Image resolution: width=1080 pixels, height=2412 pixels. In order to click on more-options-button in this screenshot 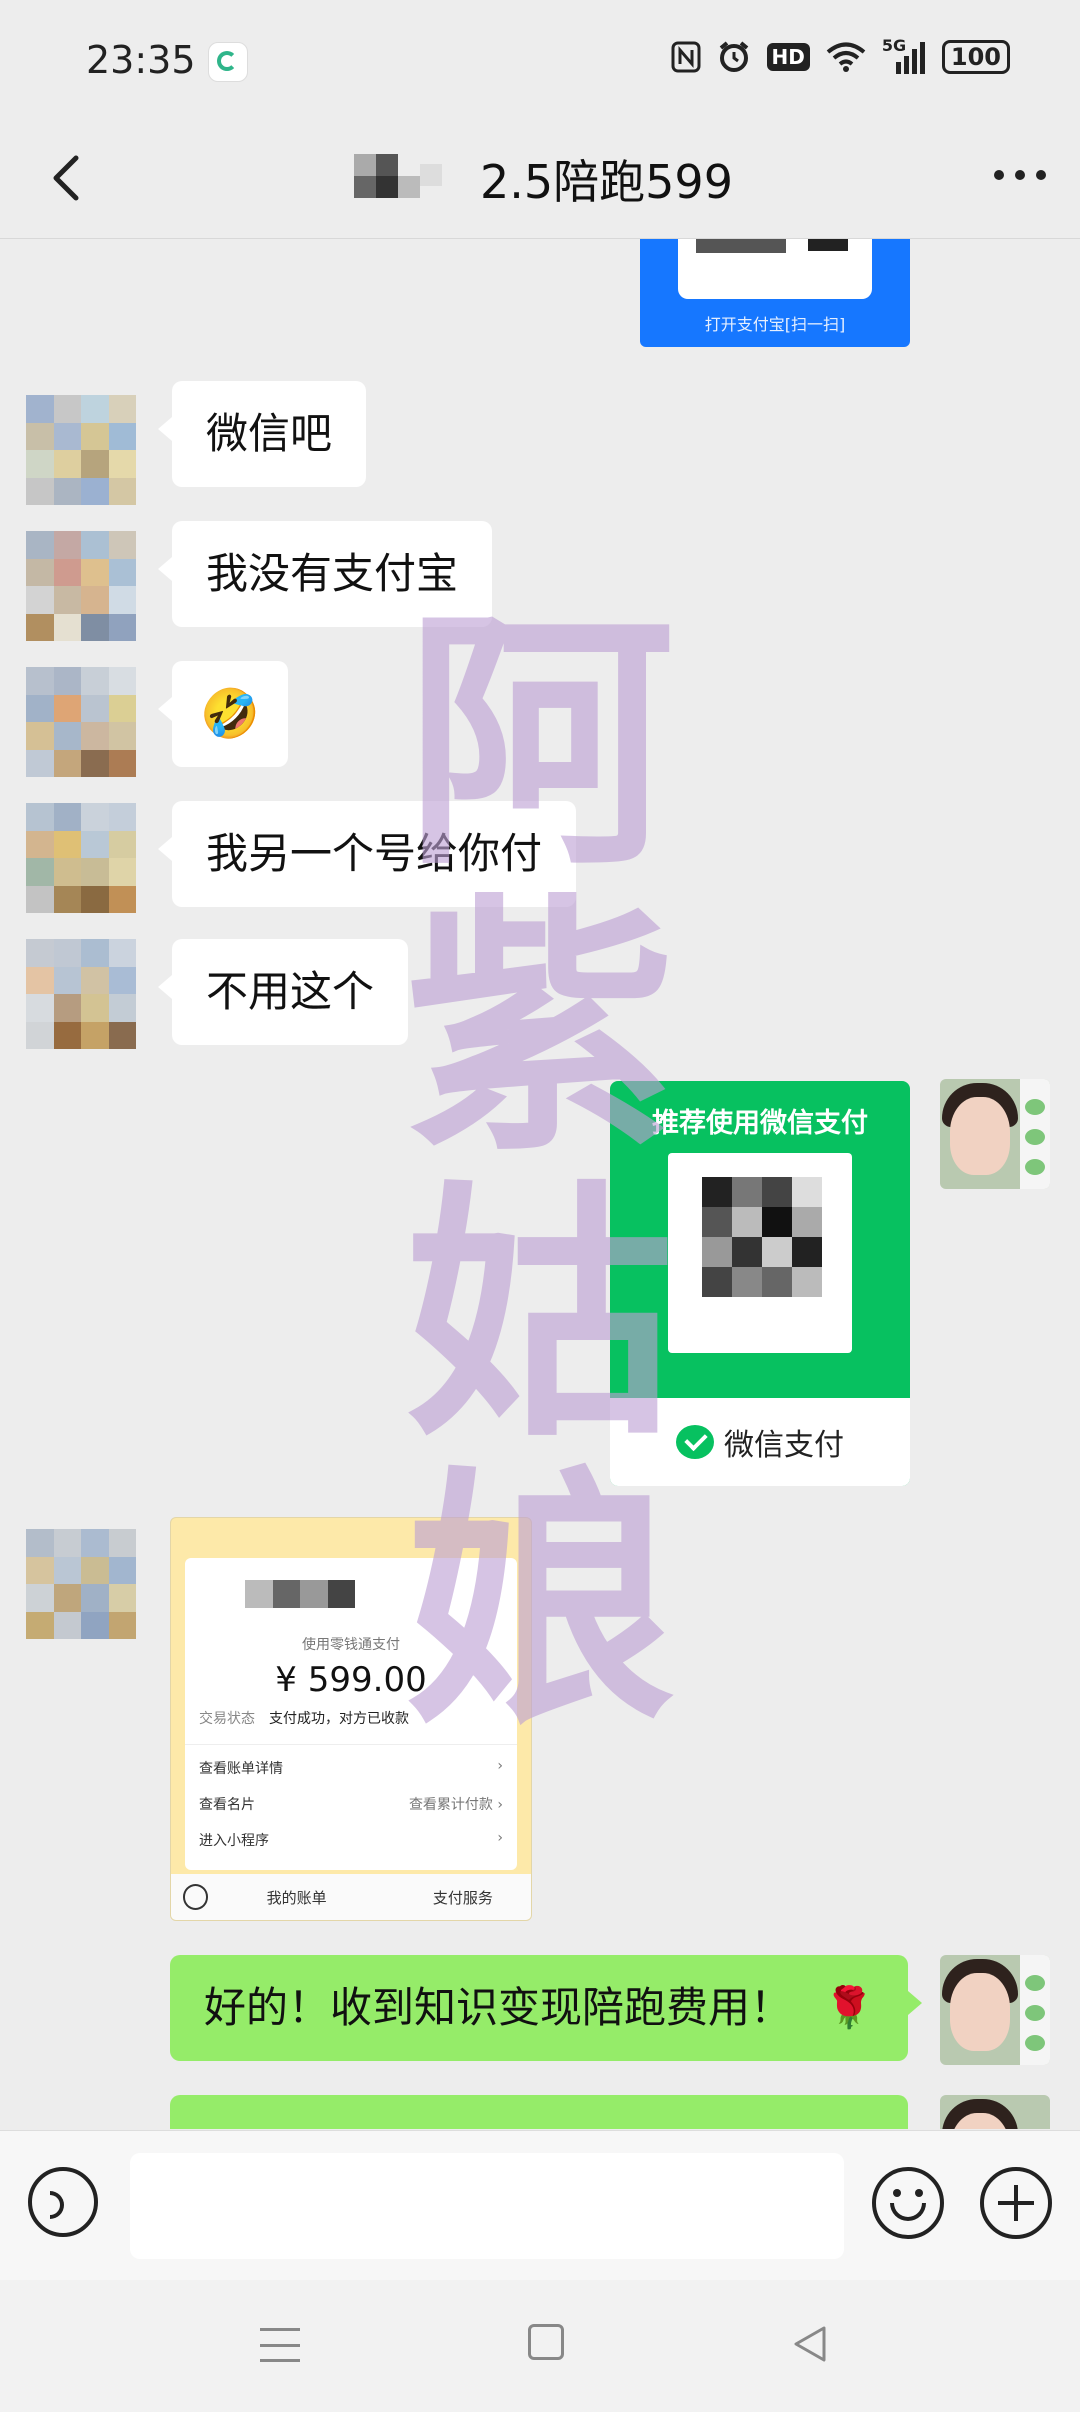, I will do `click(1020, 178)`.